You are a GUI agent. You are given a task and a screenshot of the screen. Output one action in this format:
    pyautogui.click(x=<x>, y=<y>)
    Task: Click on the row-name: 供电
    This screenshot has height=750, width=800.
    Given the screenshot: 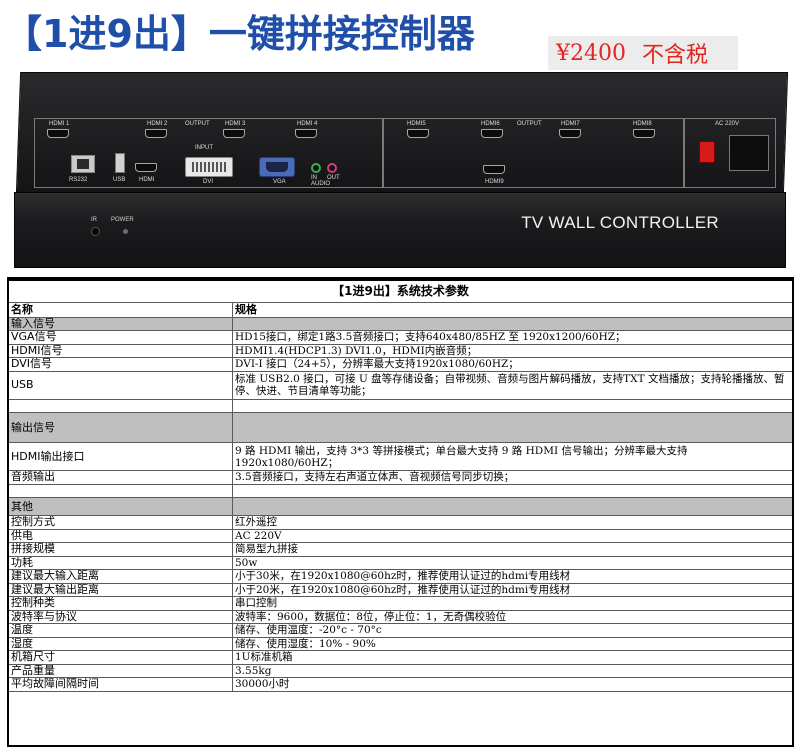 What is the action you would take?
    pyautogui.click(x=120, y=535)
    